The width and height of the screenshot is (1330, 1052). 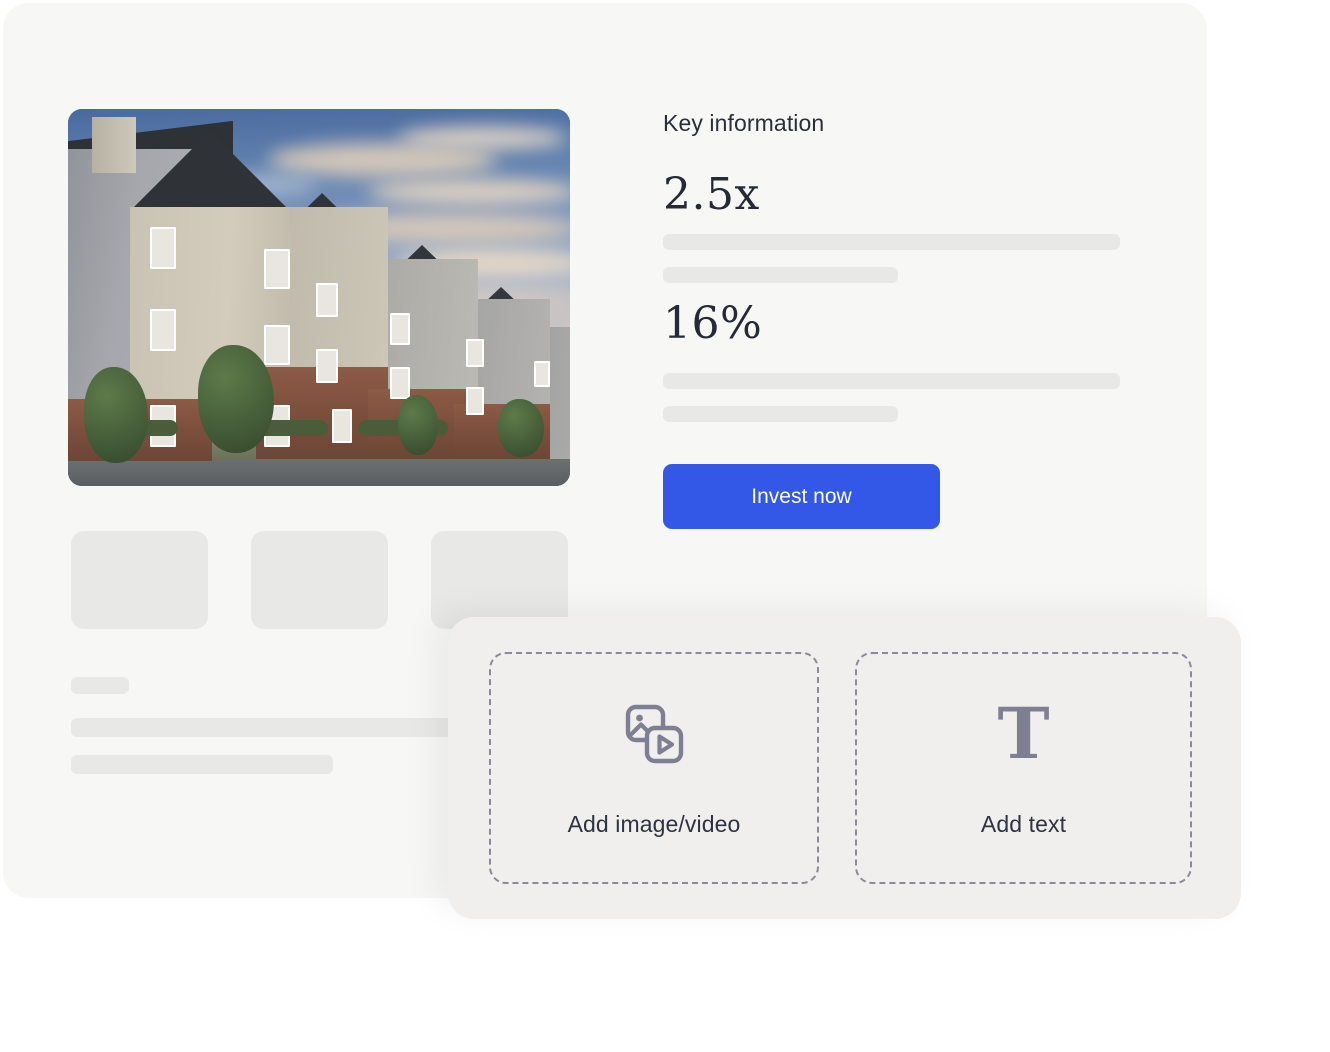 I want to click on add-text-dropzone: T Add text, so click(x=1023, y=768).